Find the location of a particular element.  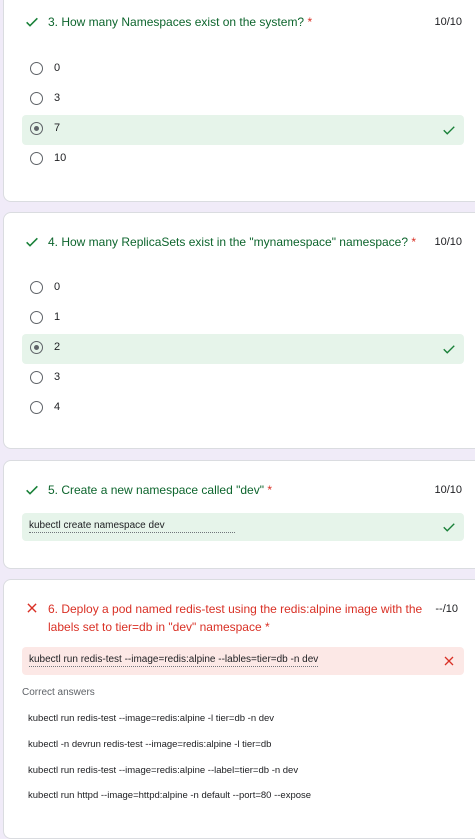

answer-text: kubectl create namespace dev is located at coordinates (132, 526).